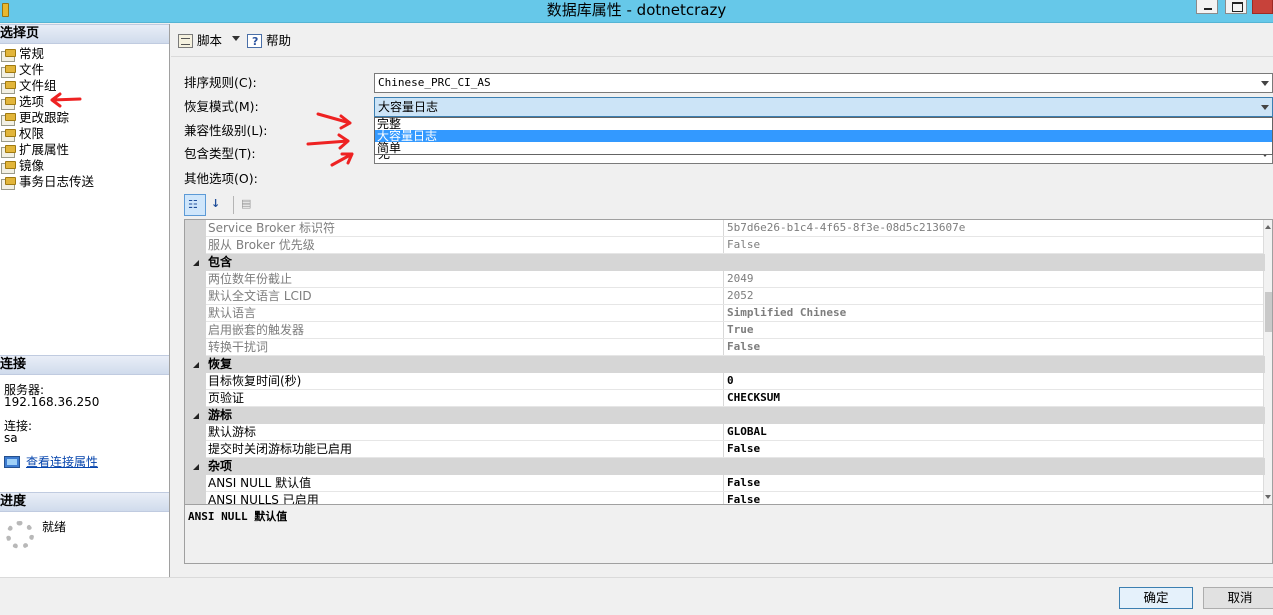 The height and width of the screenshot is (615, 1273). What do you see at coordinates (466, 432) in the screenshot?
I see `property-name: 默认游标` at bounding box center [466, 432].